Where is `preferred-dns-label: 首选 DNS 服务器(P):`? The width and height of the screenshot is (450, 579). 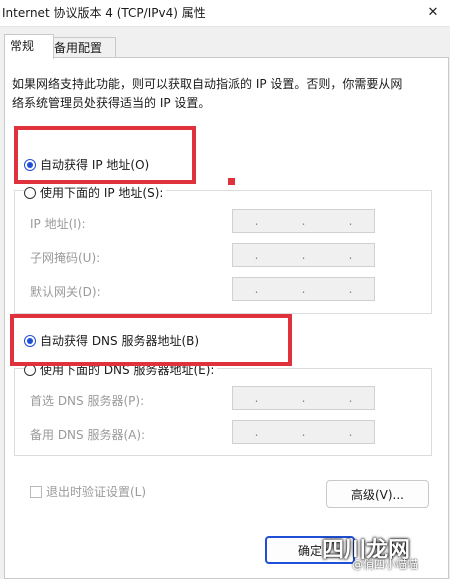
preferred-dns-label: 首选 DNS 服务器(P): is located at coordinates (87, 401).